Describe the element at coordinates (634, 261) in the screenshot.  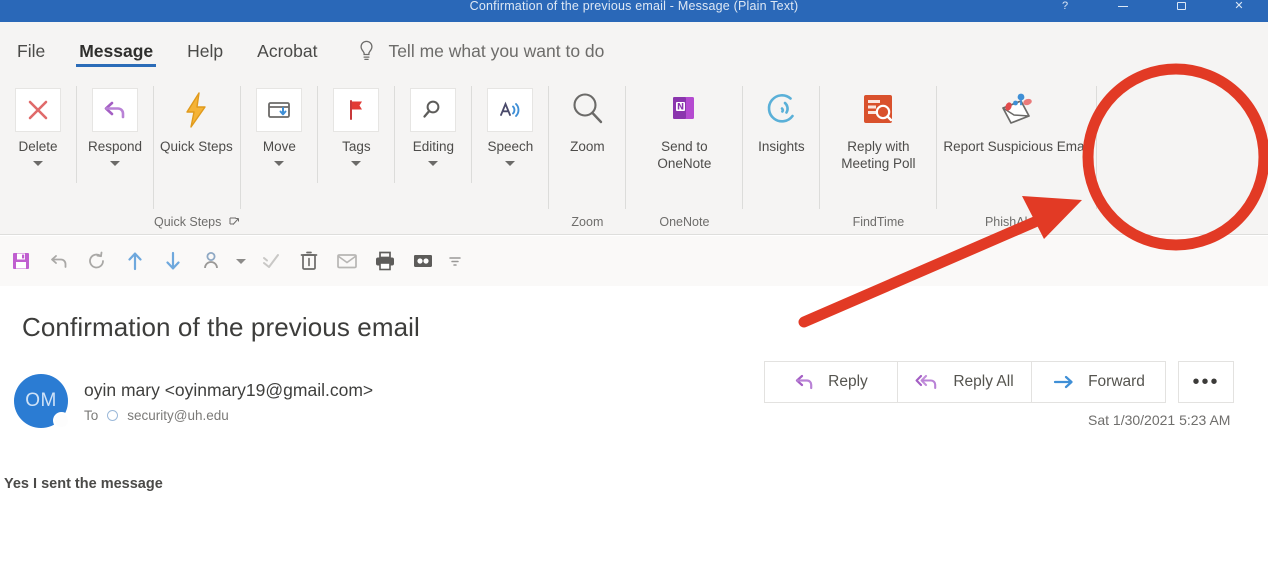
I see `quick-access-toolbar` at that location.